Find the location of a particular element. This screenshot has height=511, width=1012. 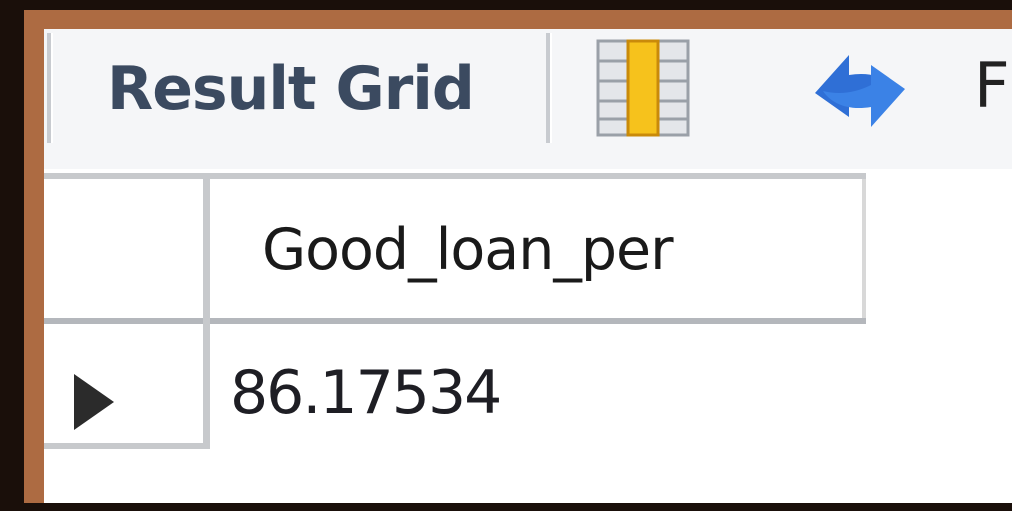

result-grid-tab: Result Grid is located at coordinates (291, 89).